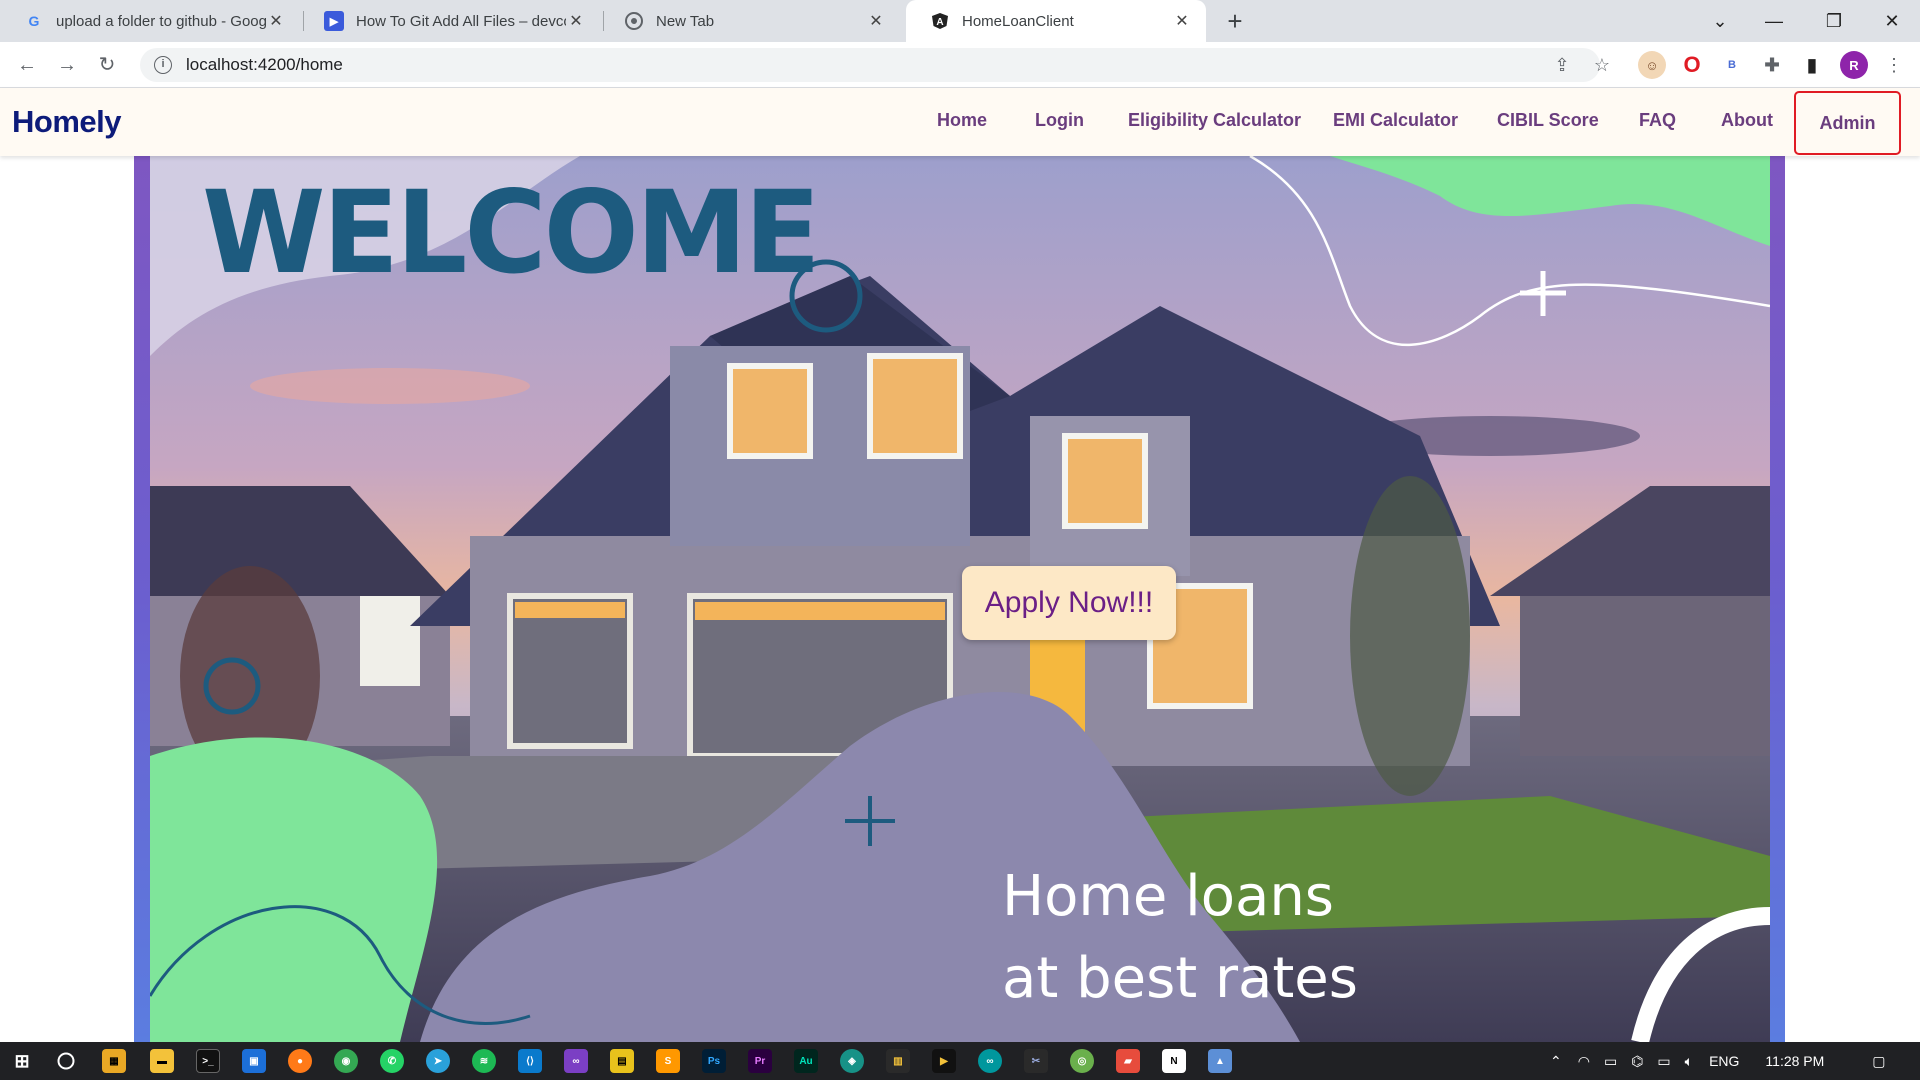  I want to click on angular-icon: A, so click(940, 21).